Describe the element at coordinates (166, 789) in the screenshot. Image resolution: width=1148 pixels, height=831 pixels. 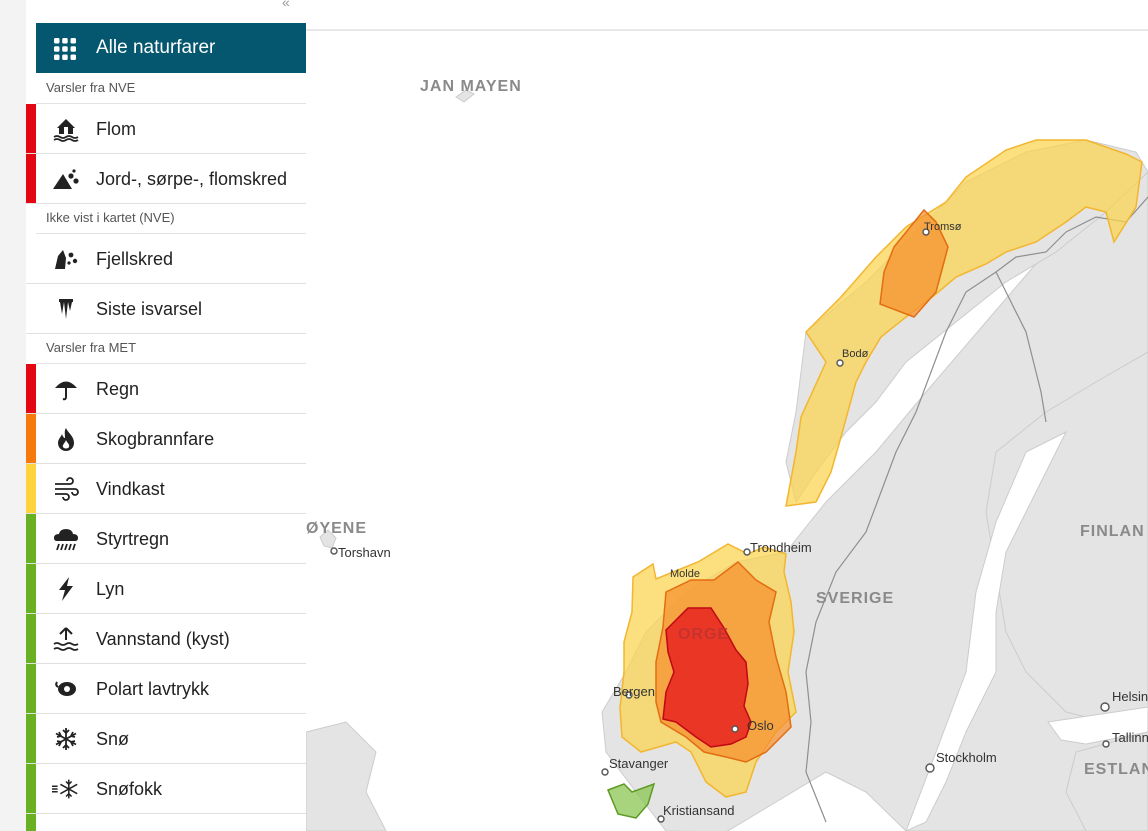
I see `hazard-item-snofokk: Snøfokk` at that location.